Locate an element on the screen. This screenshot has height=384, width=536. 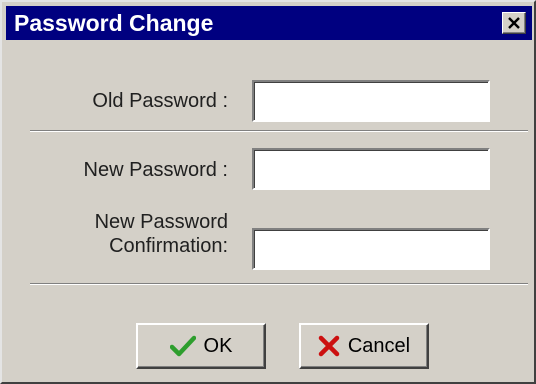
cancel-button: Cancel is located at coordinates (364, 346).